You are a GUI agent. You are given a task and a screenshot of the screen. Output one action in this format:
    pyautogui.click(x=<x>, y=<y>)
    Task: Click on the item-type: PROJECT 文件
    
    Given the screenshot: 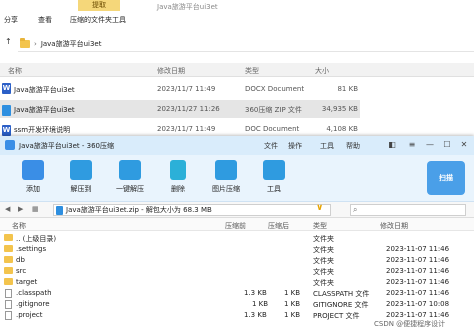 What is the action you would take?
    pyautogui.click(x=336, y=316)
    